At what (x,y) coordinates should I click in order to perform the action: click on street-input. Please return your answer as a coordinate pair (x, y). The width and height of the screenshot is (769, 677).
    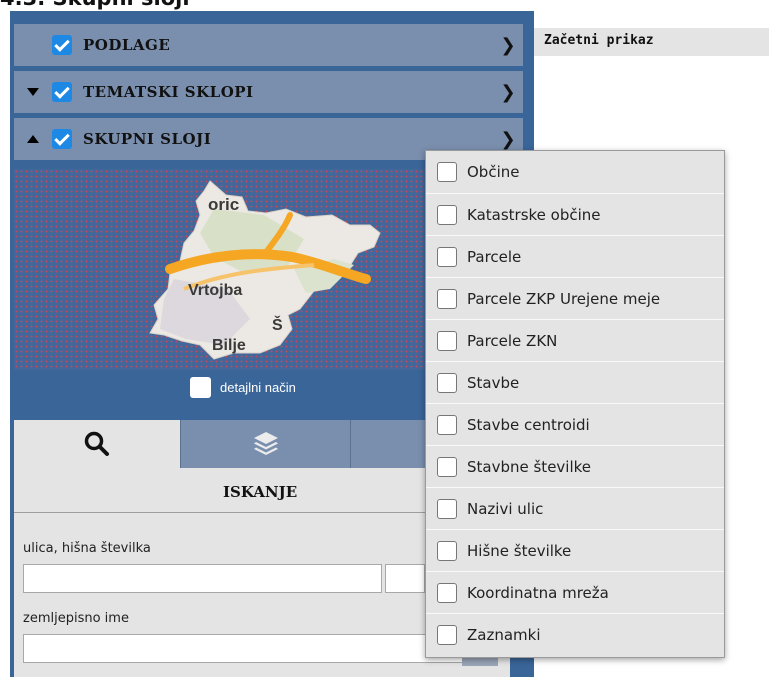
    Looking at the image, I should click on (202, 578).